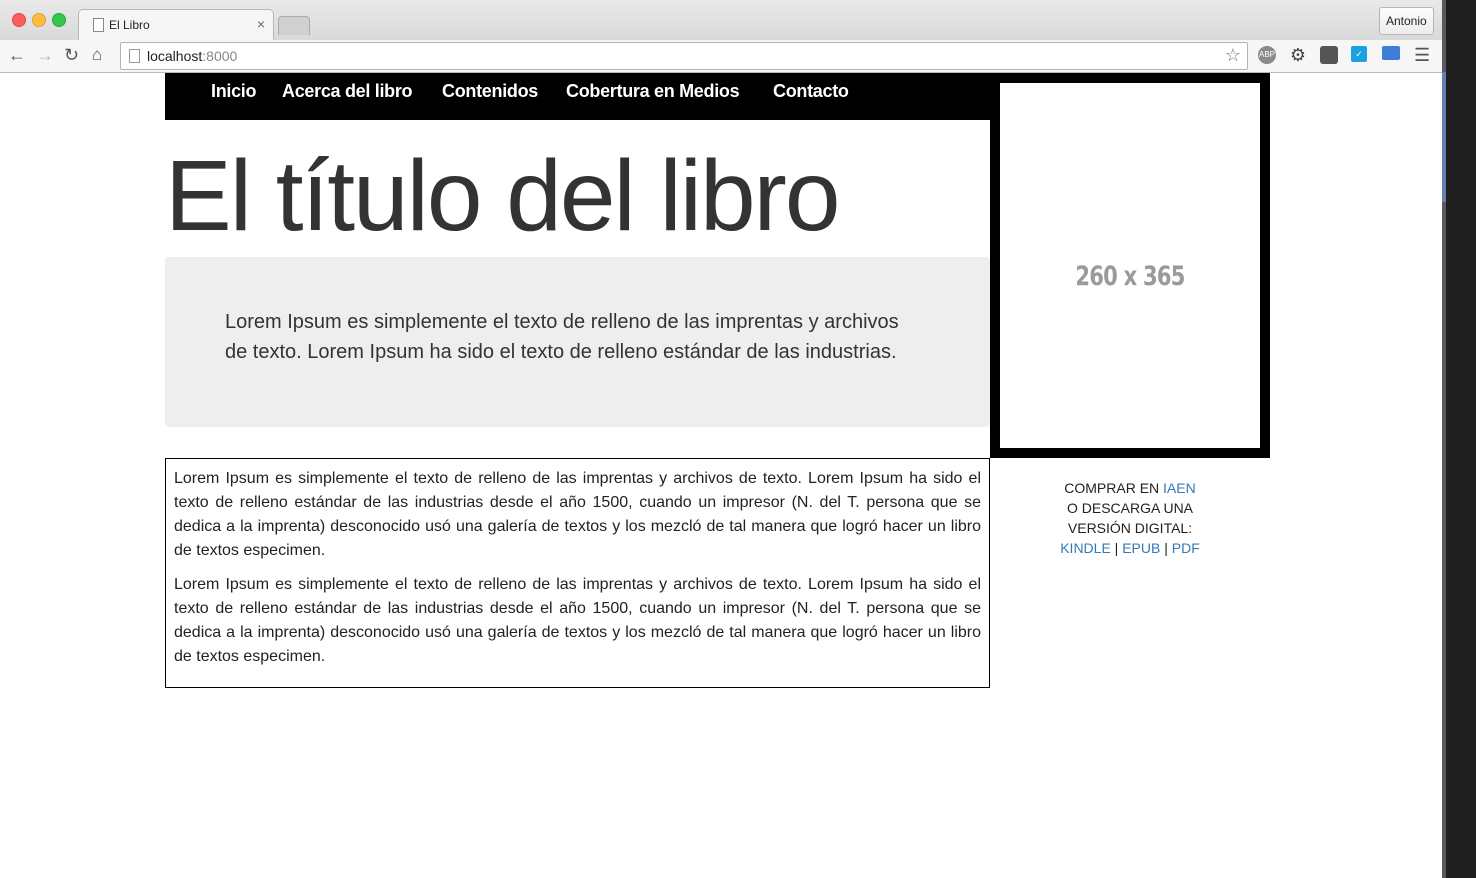 This screenshot has width=1476, height=878. Describe the element at coordinates (59, 20) in the screenshot. I see `zoom-window-button` at that location.